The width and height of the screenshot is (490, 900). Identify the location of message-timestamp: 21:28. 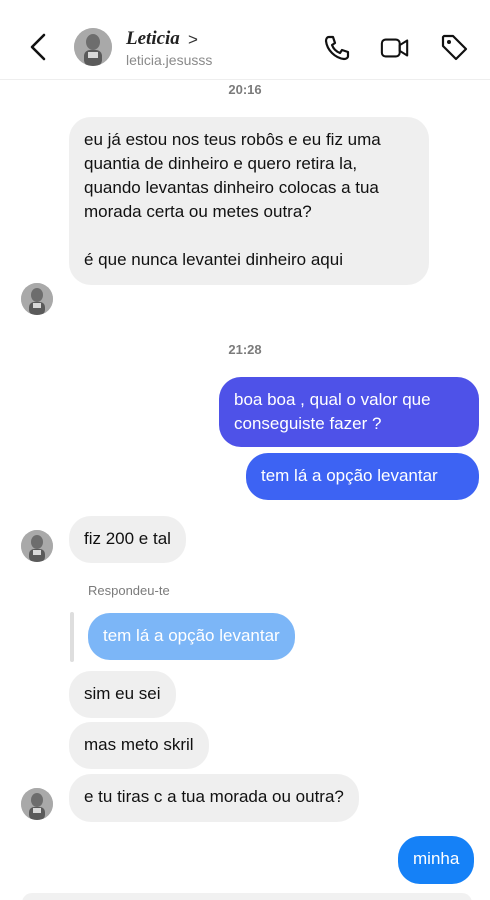
(245, 349).